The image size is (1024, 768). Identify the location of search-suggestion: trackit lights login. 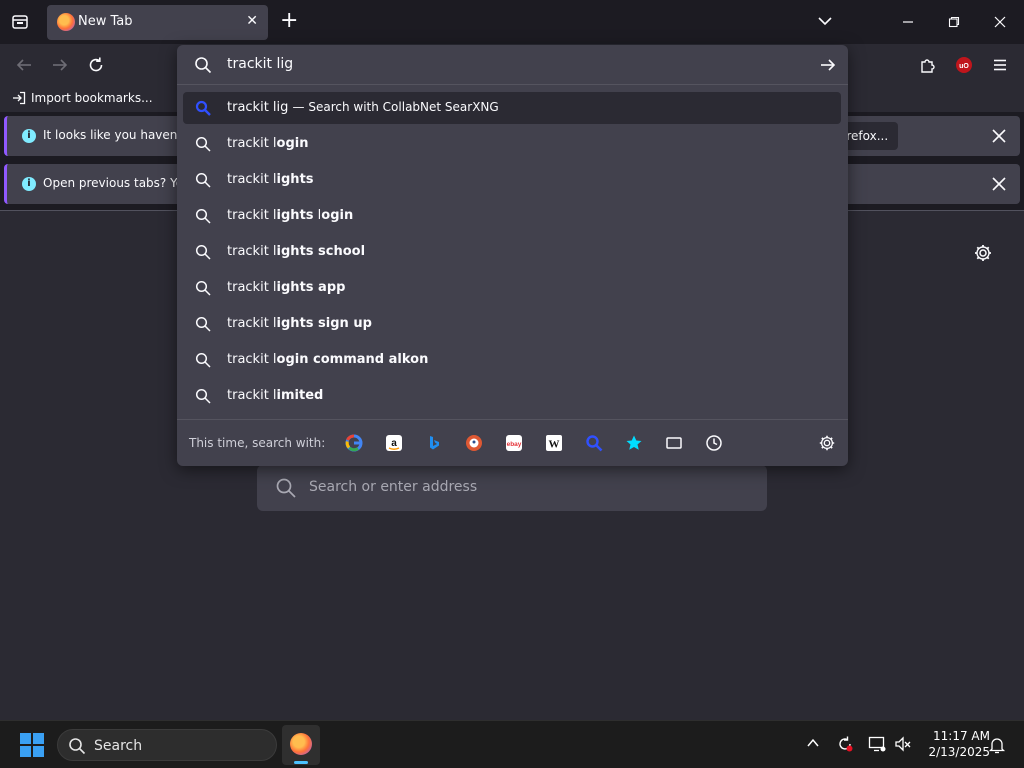
(512, 216).